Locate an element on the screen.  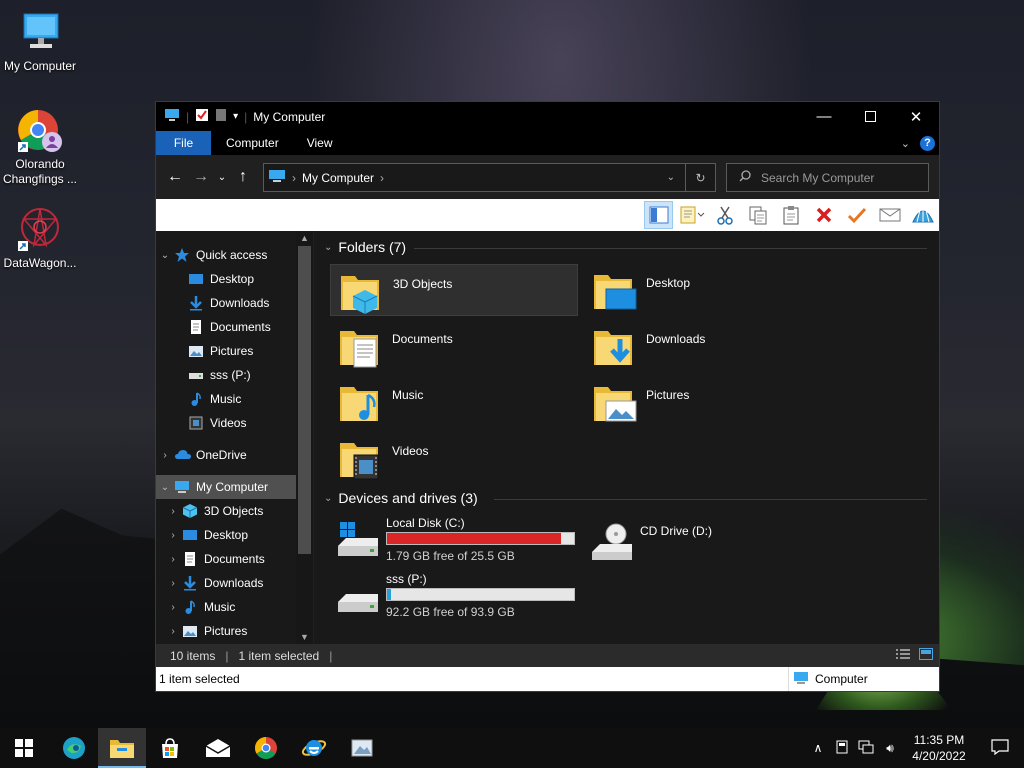
search-box: Search My Computer is located at coordinates (827, 177).